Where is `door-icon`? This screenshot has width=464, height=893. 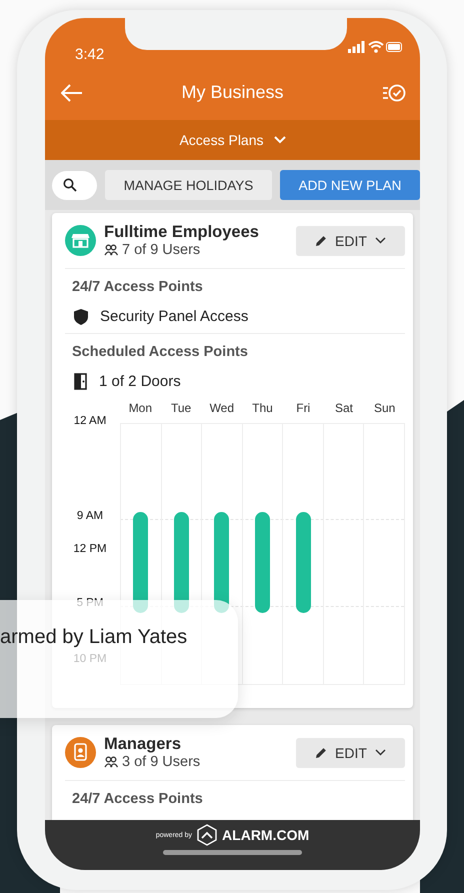
door-icon is located at coordinates (80, 381).